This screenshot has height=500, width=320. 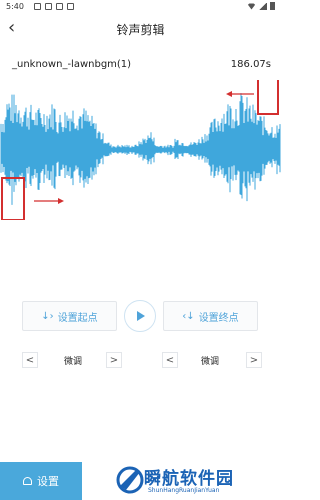 I want to click on wifi-icon, so click(x=251, y=6).